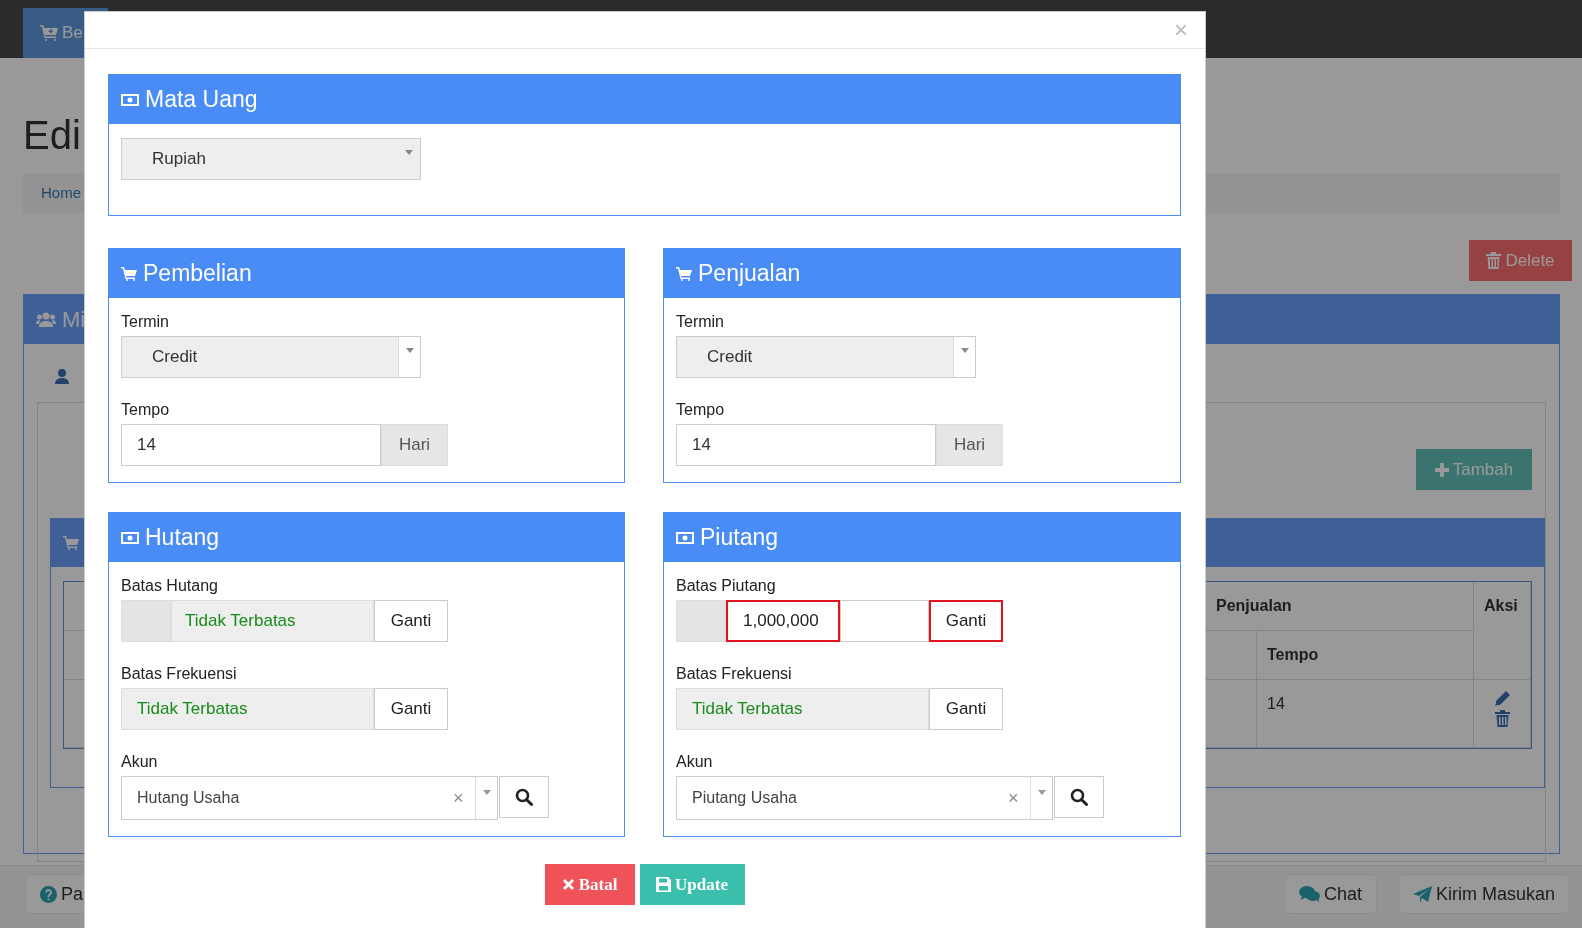 Image resolution: width=1582 pixels, height=928 pixels. I want to click on field-label: Batas Piutang, so click(726, 586).